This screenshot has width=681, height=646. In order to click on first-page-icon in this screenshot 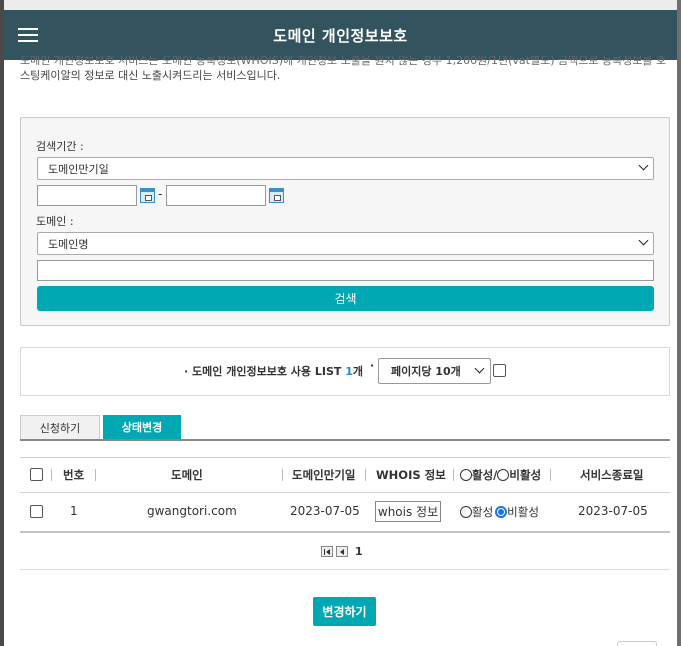, I will do `click(327, 551)`.